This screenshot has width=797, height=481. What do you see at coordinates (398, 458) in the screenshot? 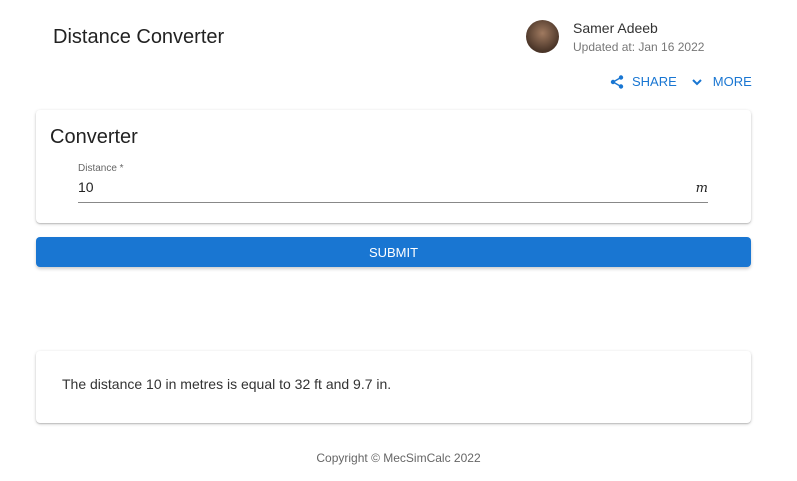
I see `footer-copyright: Copyright © MecSimCalc 2022` at bounding box center [398, 458].